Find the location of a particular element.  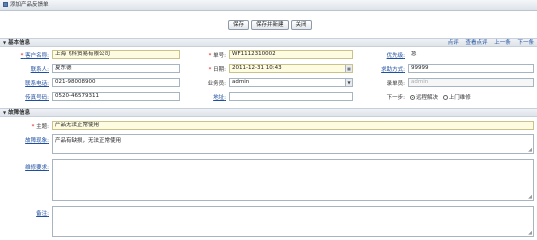

radio-off-icon is located at coordinates (445, 97).